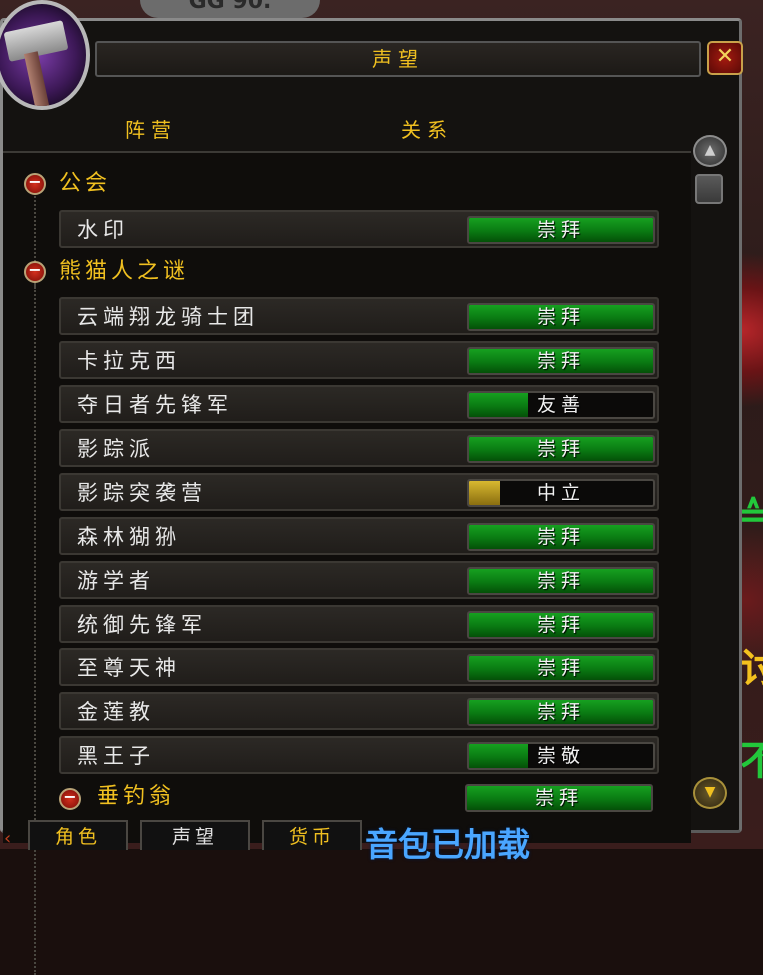 This screenshot has height=975, width=763. Describe the element at coordinates (359, 229) in the screenshot. I see `faction-row: 水印 崇拜` at that location.